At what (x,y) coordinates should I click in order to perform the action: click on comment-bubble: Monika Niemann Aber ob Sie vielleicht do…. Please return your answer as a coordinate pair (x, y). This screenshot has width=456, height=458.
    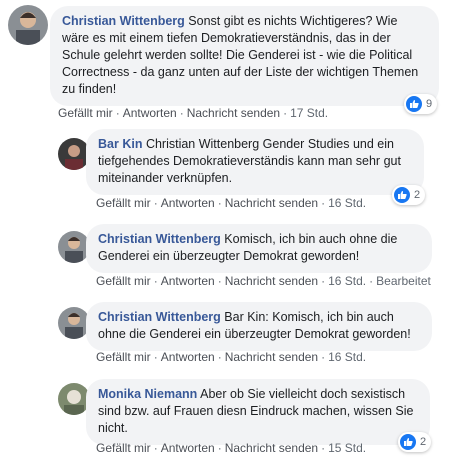
    Looking at the image, I should click on (258, 412).